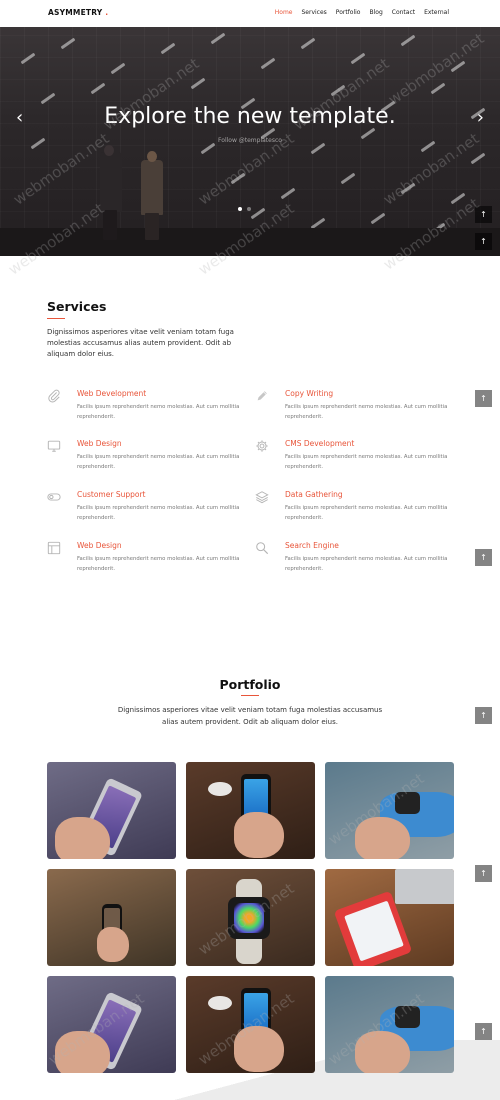 Image resolution: width=500 pixels, height=1100 pixels. Describe the element at coordinates (111, 182) in the screenshot. I see `hero-person-left` at that location.